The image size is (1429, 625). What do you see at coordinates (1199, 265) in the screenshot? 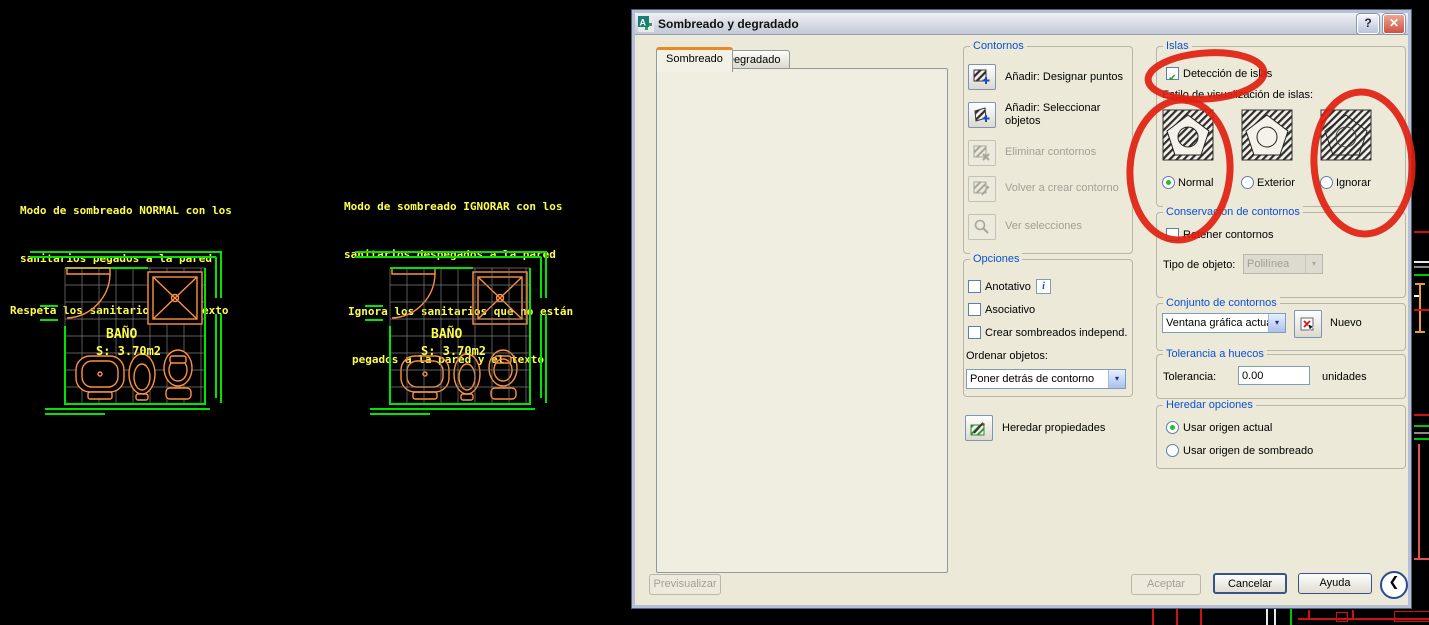
I see `tipo-objeto-label: Tipo de objeto:` at bounding box center [1199, 265].